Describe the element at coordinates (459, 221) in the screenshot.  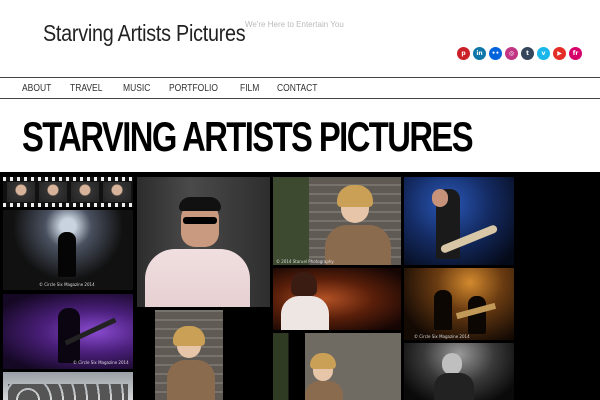
I see `gallery-photo-blue-guitarist` at that location.